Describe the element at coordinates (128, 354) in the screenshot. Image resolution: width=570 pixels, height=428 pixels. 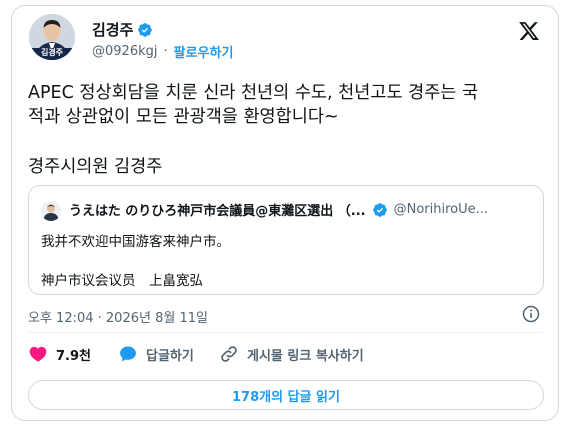
I see `chat-bubble-icon` at that location.